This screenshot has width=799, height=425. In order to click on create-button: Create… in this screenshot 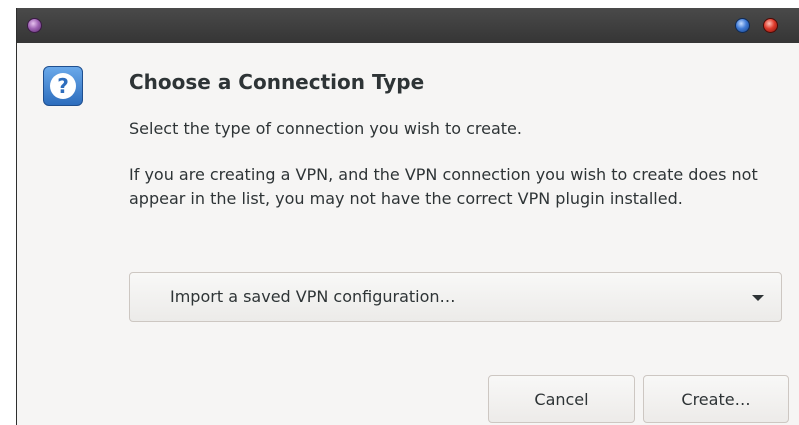, I will do `click(716, 399)`.